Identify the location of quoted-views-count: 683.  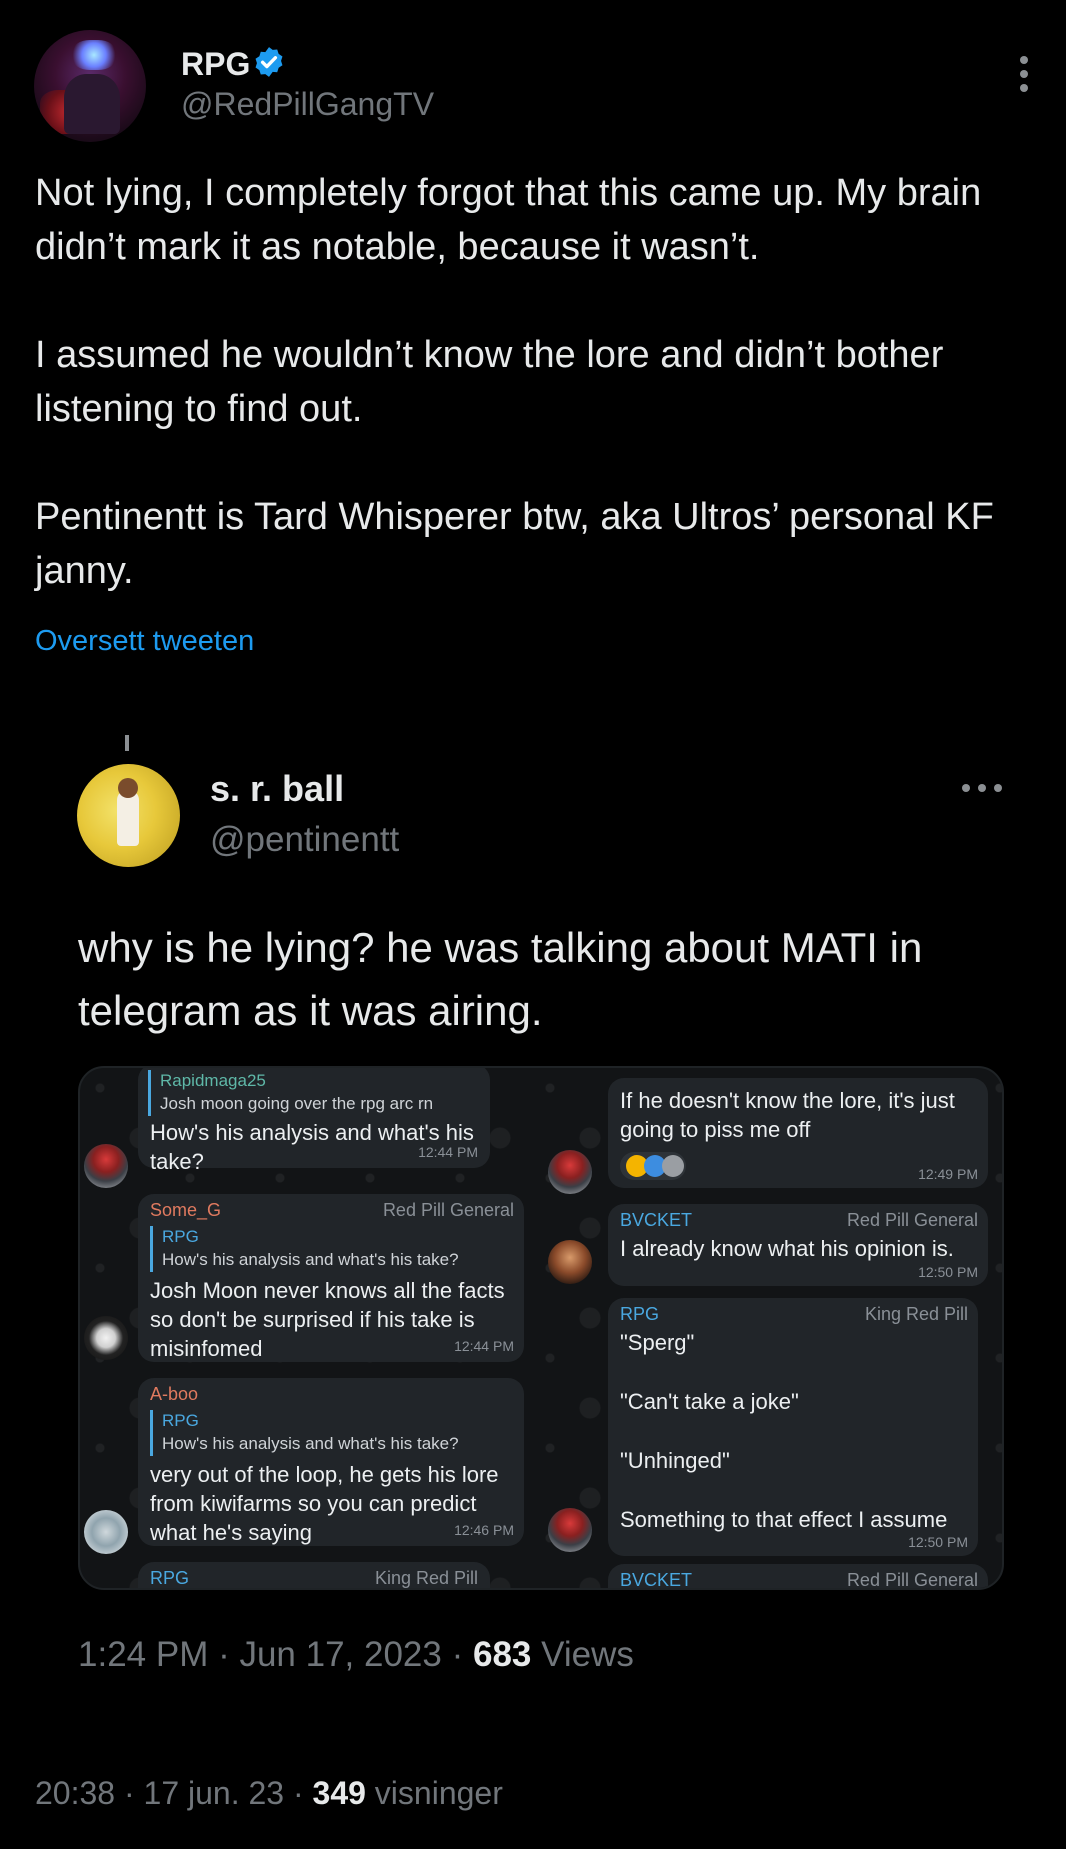
(502, 1654).